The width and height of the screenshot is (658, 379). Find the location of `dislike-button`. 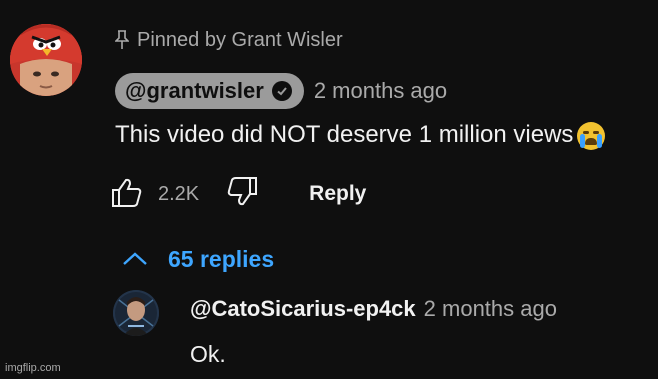

dislike-button is located at coordinates (243, 194).